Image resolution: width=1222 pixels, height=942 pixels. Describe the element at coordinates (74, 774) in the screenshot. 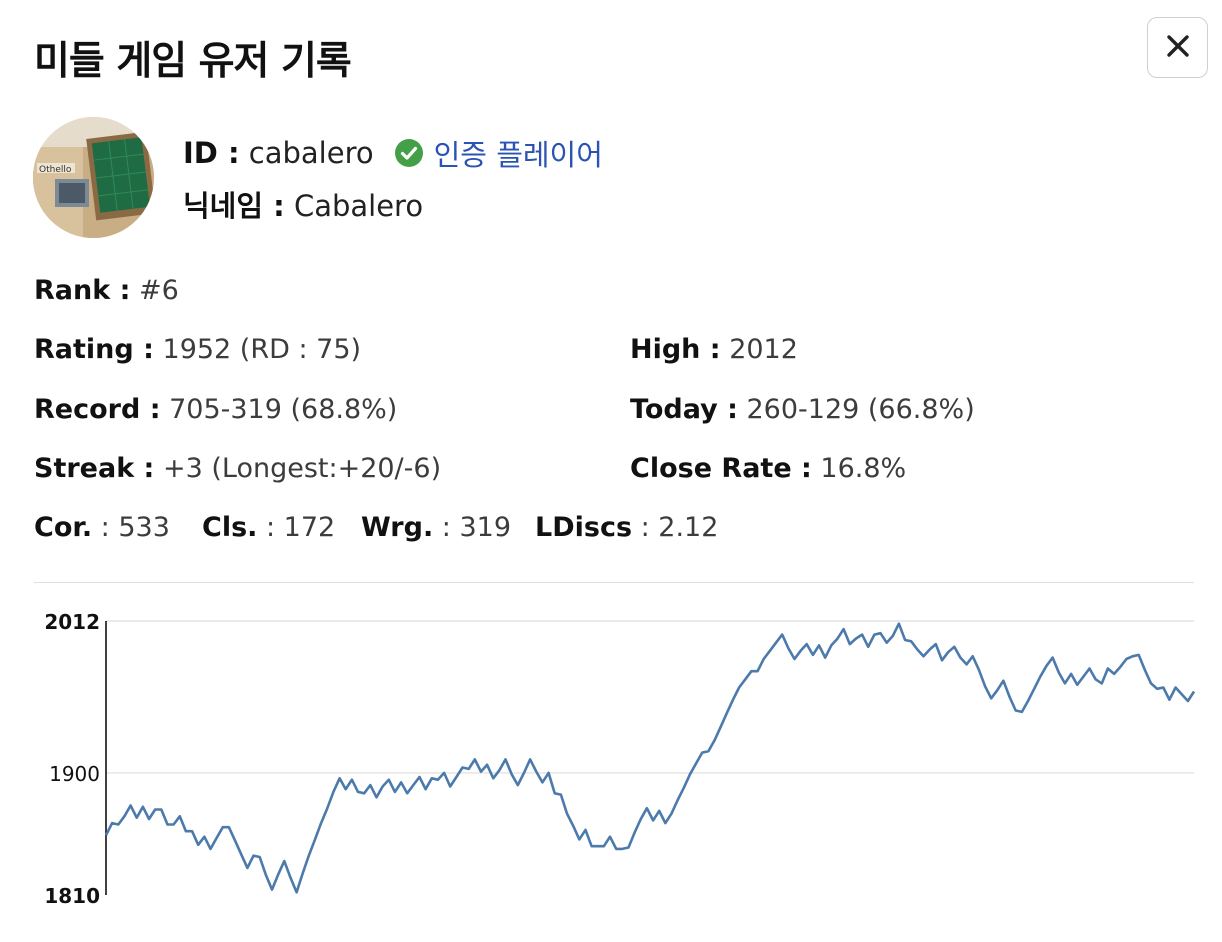

I see `y-tick-label-1900: 1900` at that location.